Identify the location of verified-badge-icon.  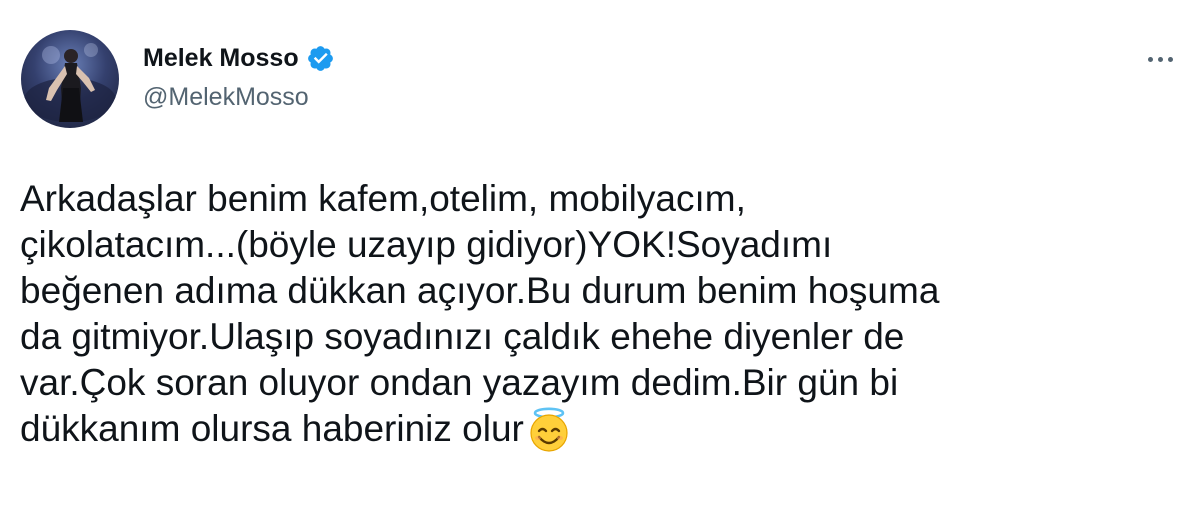
(320, 58).